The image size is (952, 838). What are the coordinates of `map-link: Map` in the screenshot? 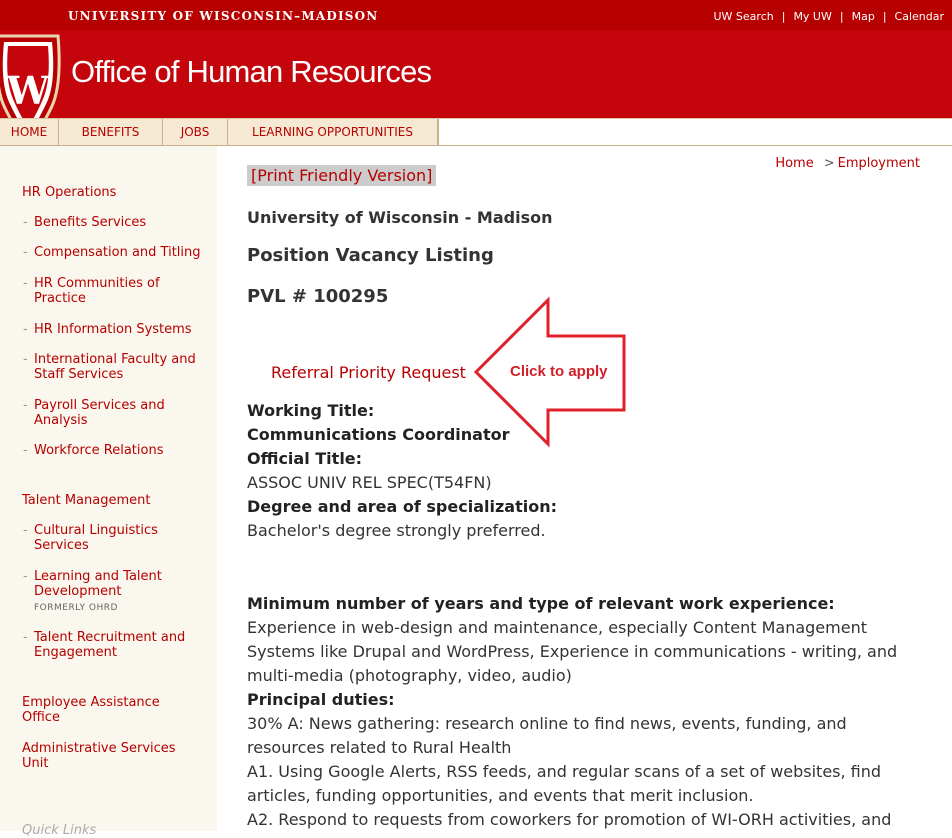 It's located at (863, 16).